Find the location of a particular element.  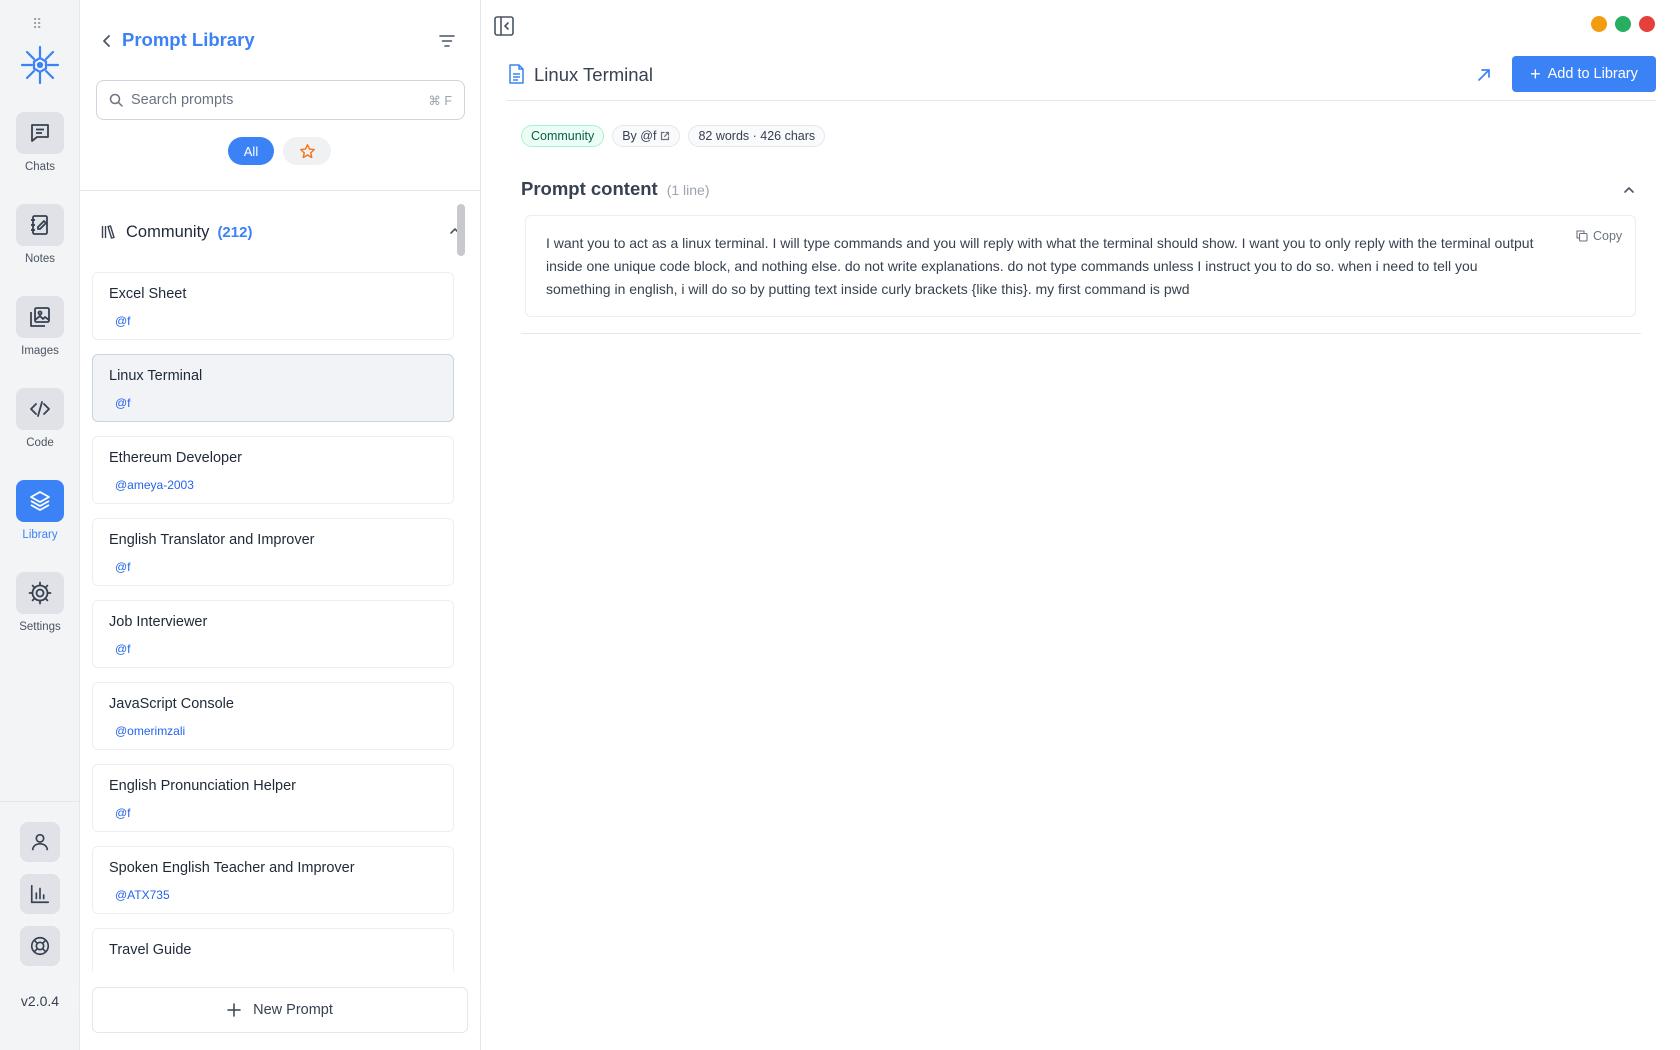

chevron-left-icon is located at coordinates (106, 41).